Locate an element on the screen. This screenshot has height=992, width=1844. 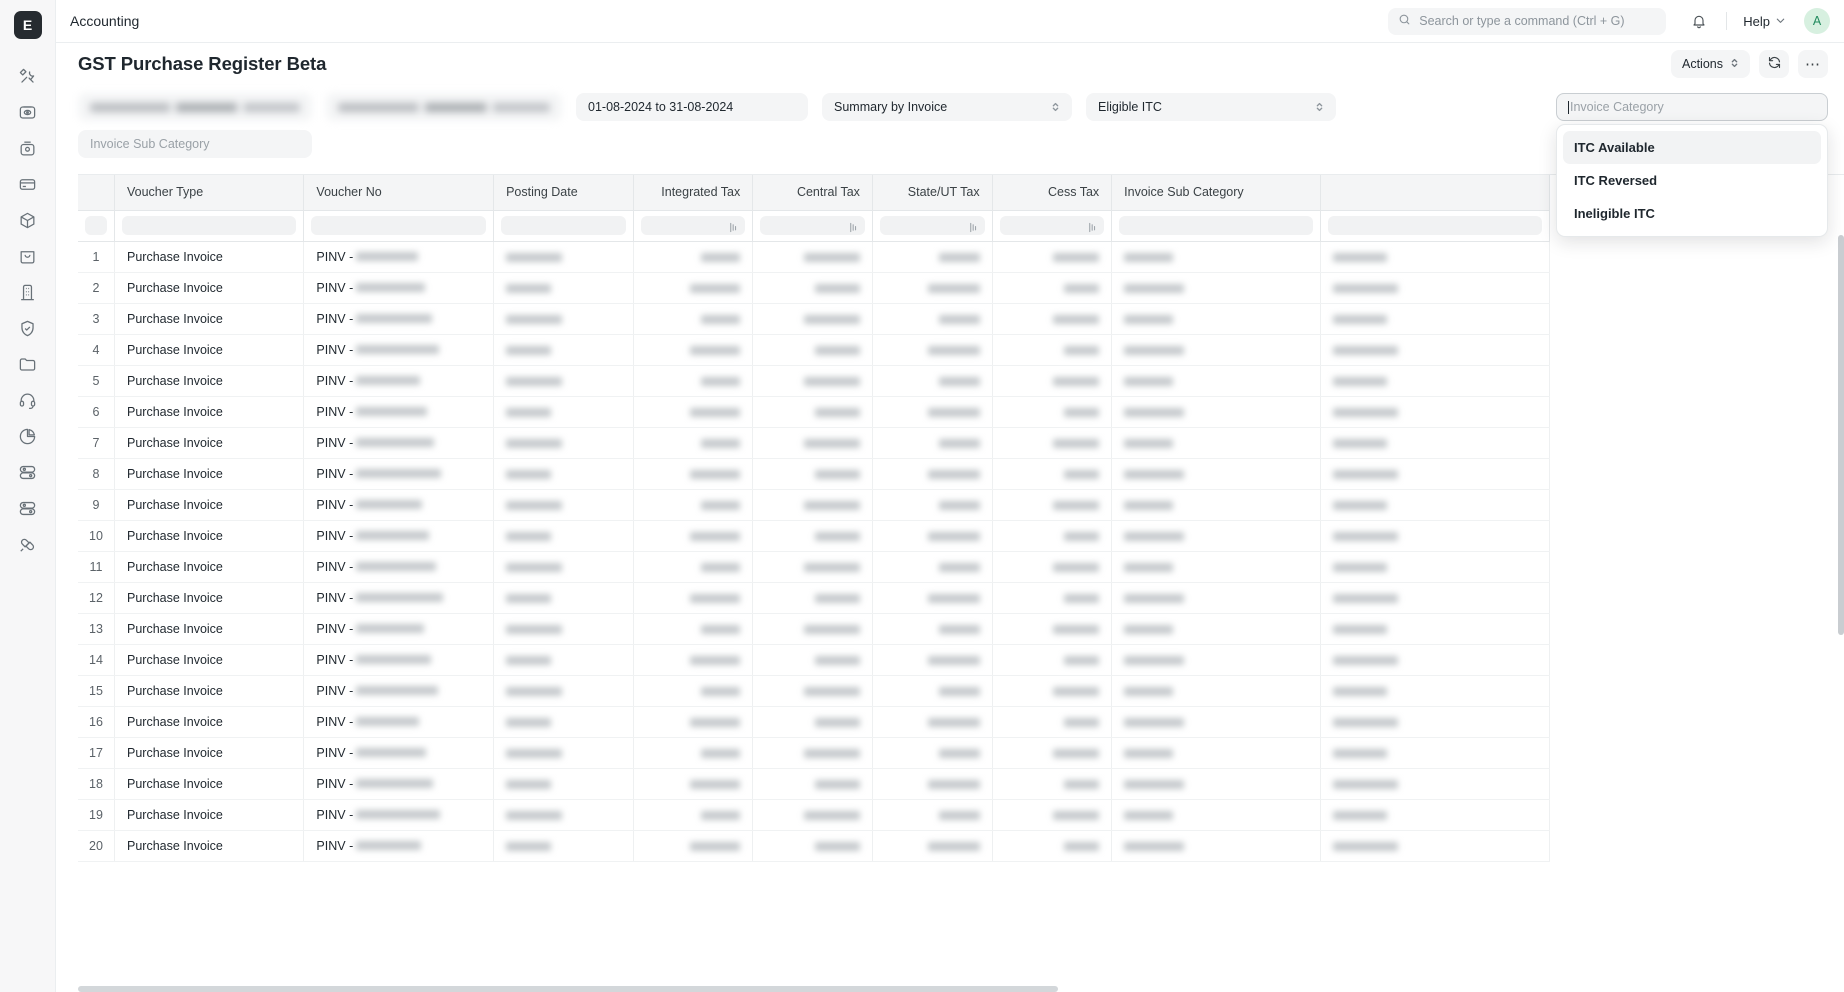
filter-cell-invoice-sub-category is located at coordinates (1216, 226).